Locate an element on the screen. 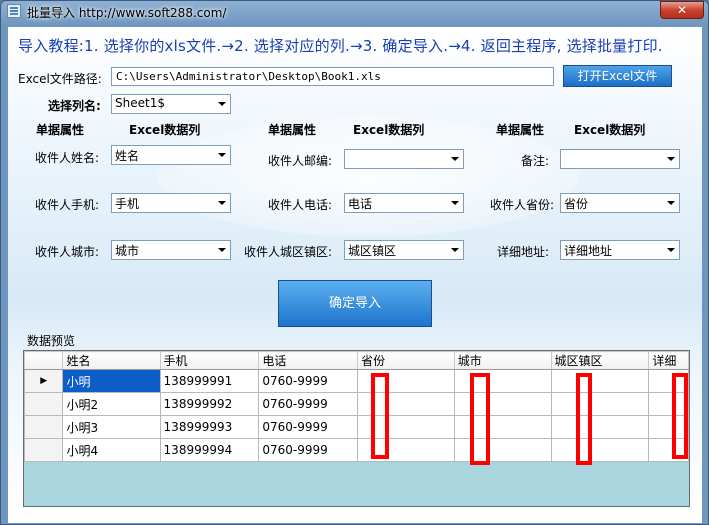  province-label: 收件人省份: is located at coordinates (522, 205).